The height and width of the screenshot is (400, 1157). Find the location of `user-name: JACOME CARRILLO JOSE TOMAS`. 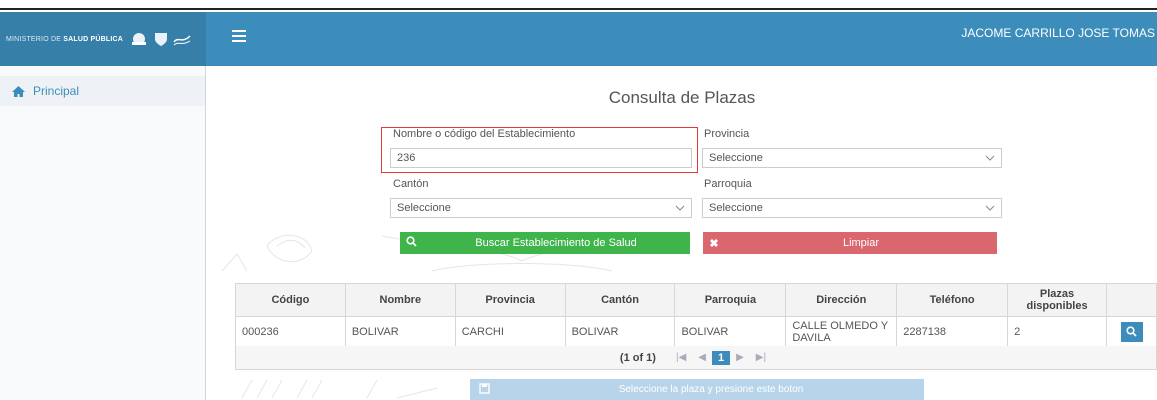

user-name: JACOME CARRILLO JOSE TOMAS is located at coordinates (1058, 33).